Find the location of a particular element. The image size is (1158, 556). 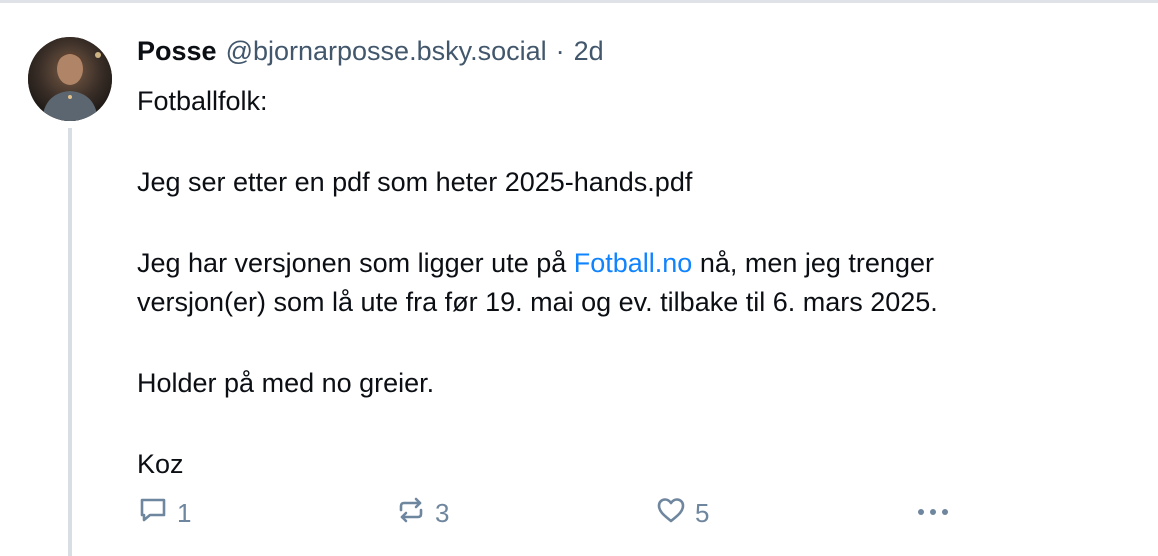

reply-count: 1 is located at coordinates (184, 512).